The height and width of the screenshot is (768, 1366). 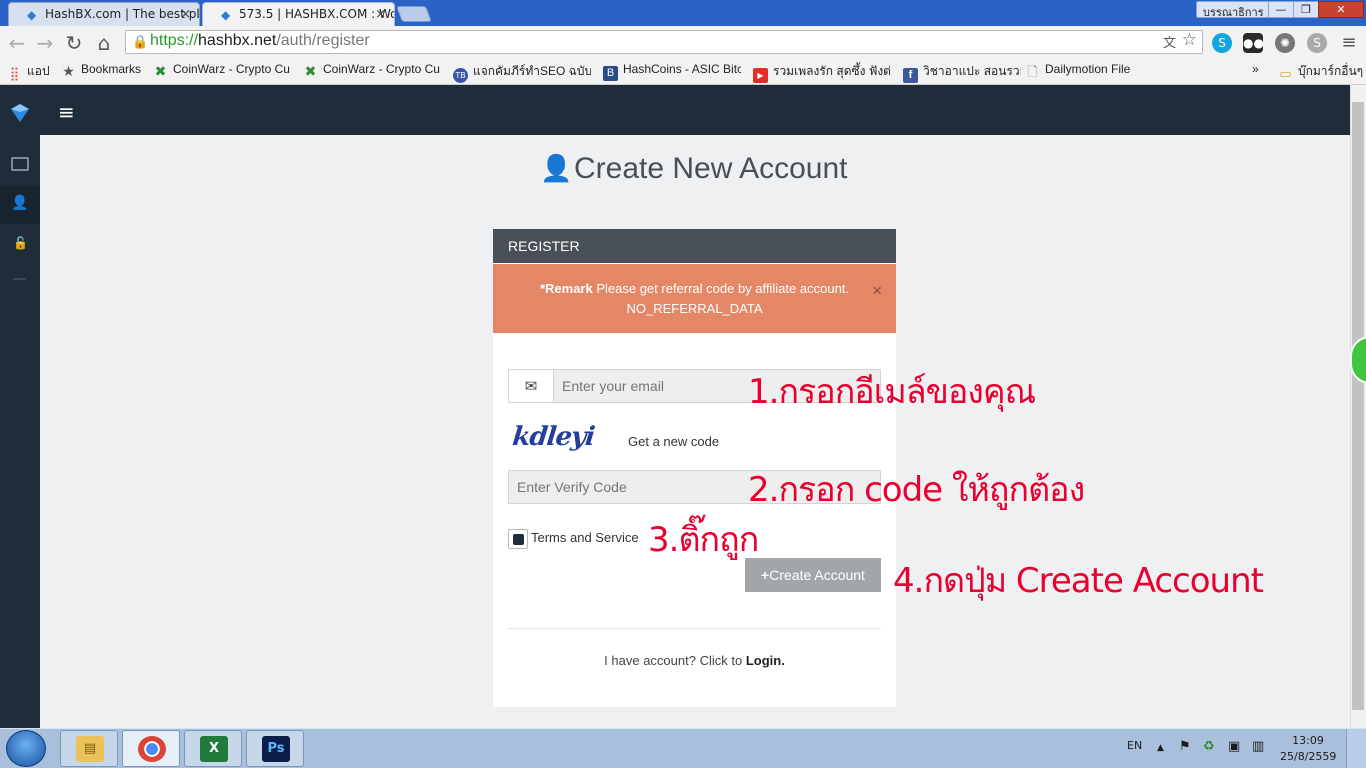 What do you see at coordinates (518, 539) in the screenshot?
I see `terms-checkbox` at bounding box center [518, 539].